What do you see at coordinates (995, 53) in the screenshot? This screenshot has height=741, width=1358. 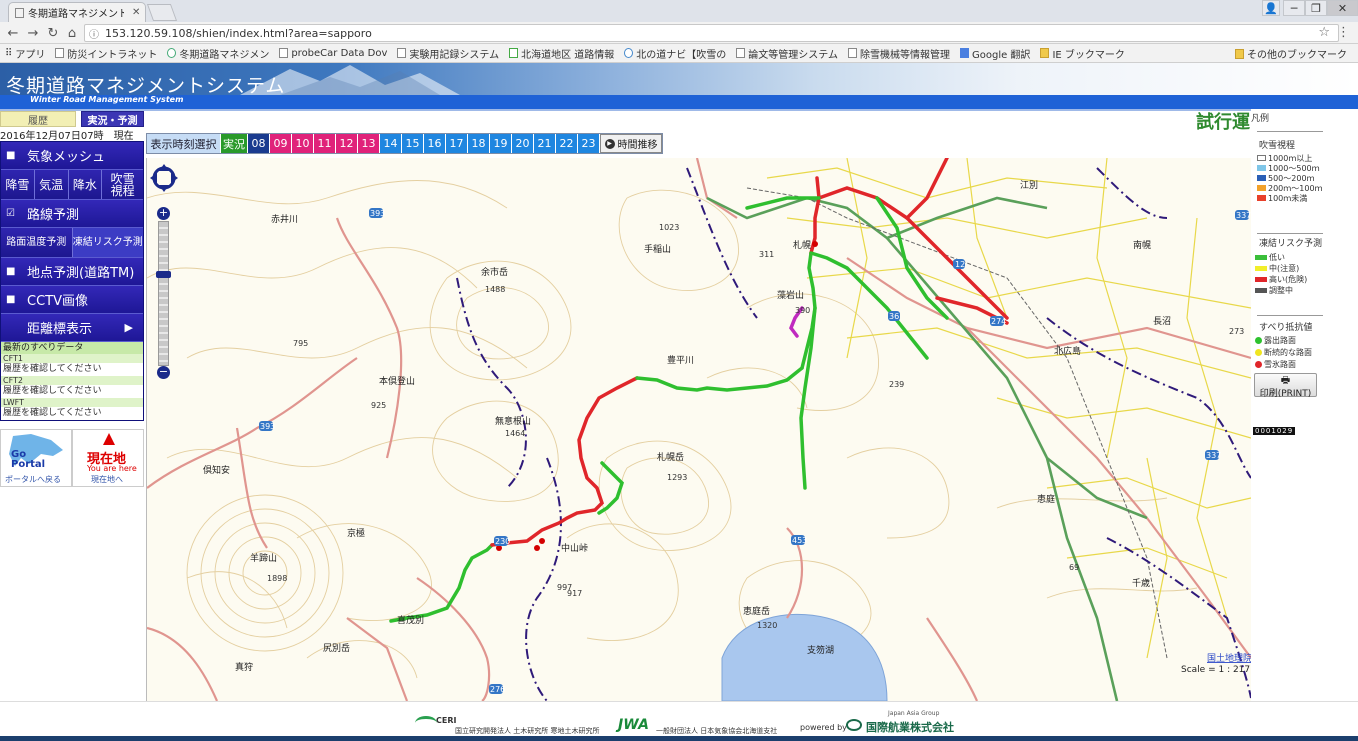 I see `bookmark-item: Google 翻訳` at bounding box center [995, 53].